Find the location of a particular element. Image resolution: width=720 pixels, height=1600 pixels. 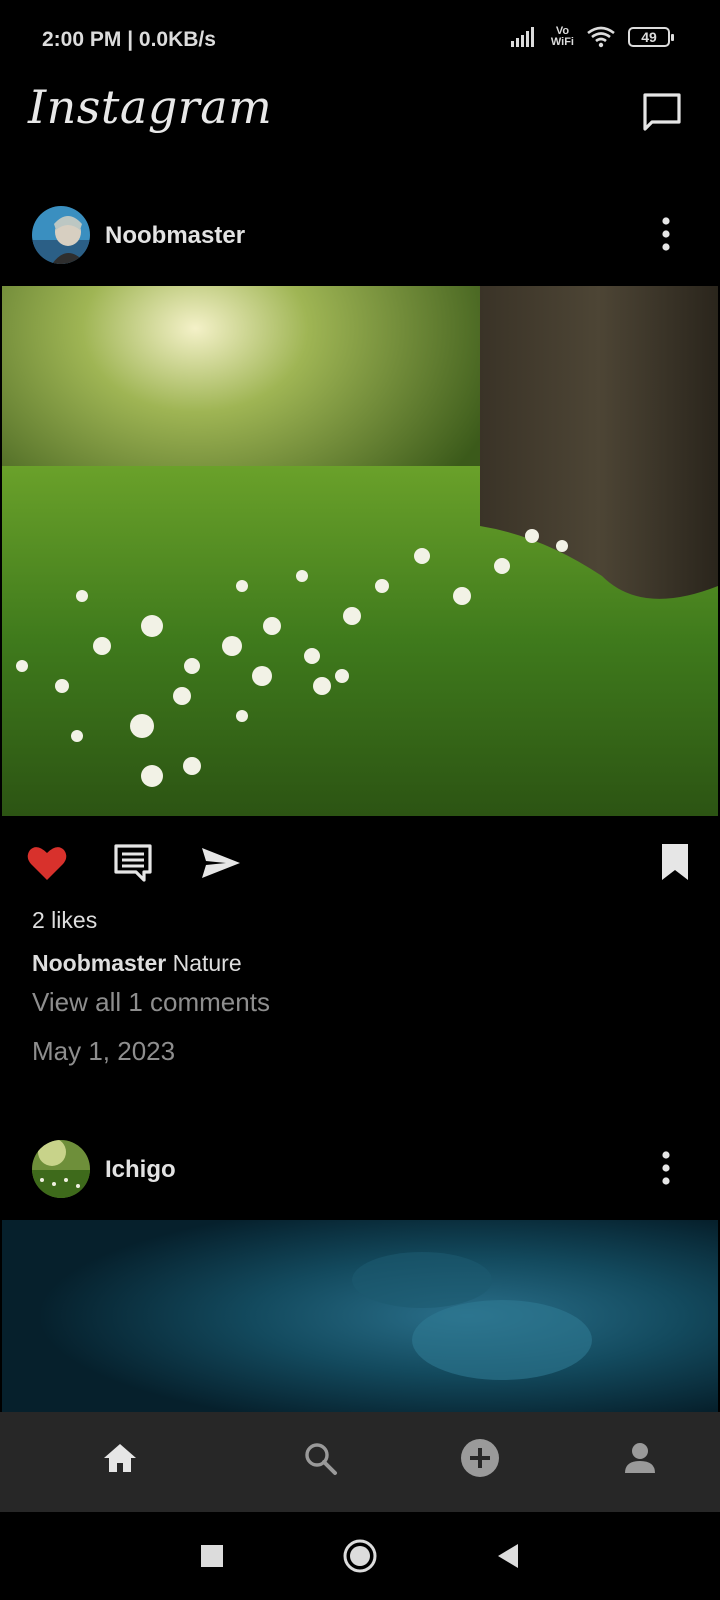

post-username: Noobmaster is located at coordinates (175, 236).